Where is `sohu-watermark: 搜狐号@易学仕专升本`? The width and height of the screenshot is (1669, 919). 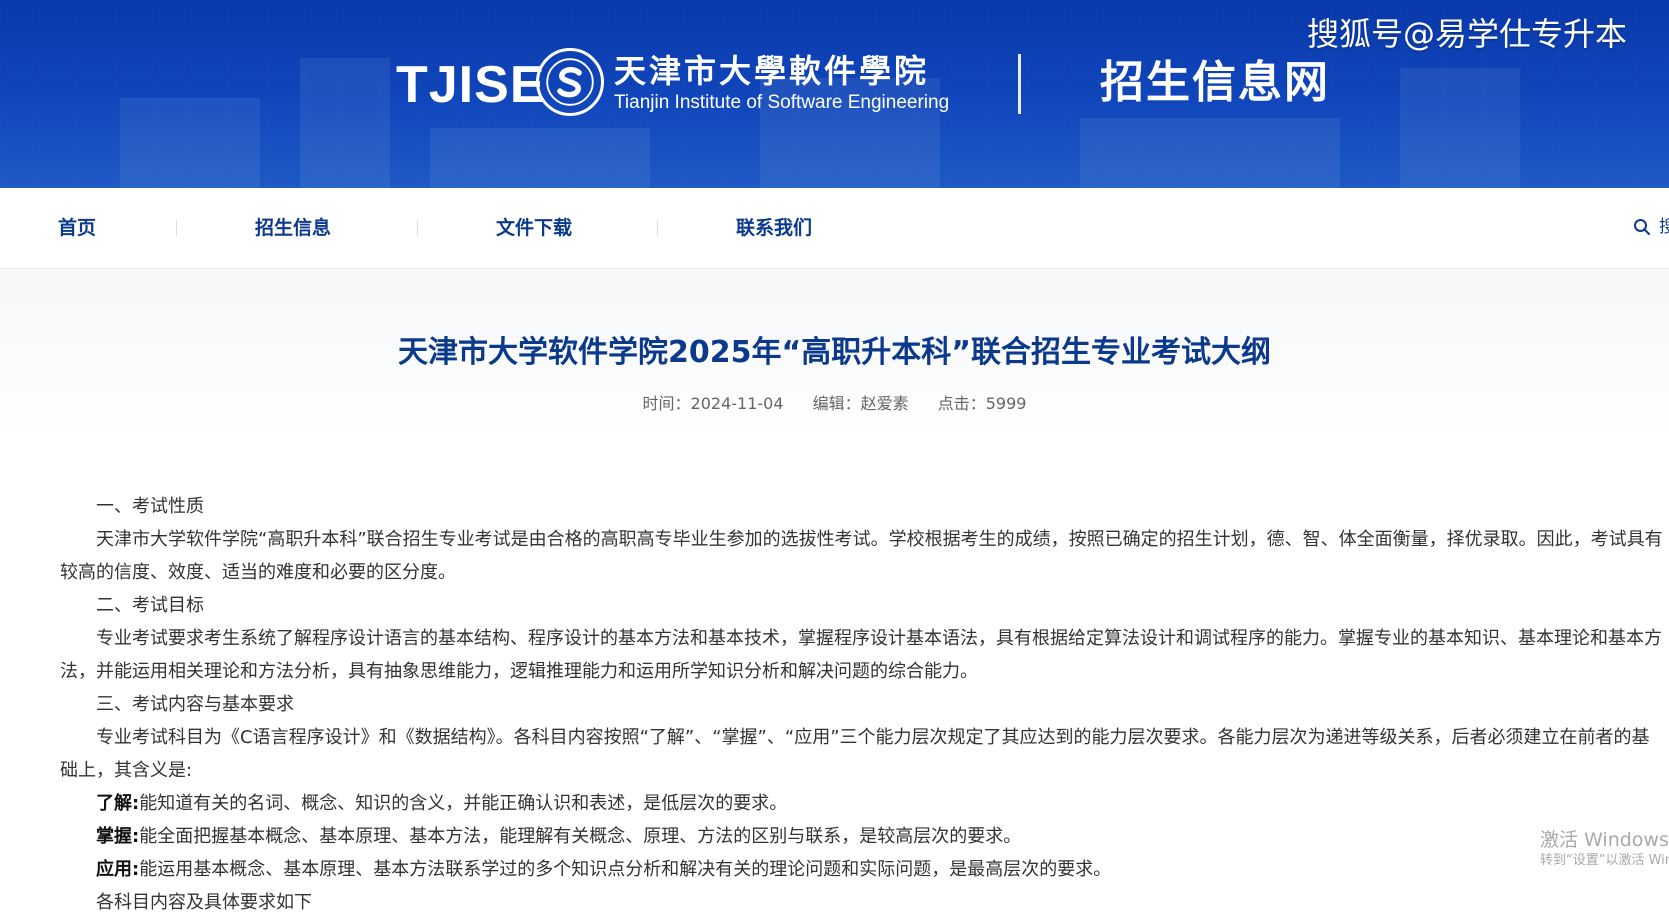 sohu-watermark: 搜狐号@易学仕专升本 is located at coordinates (1466, 34).